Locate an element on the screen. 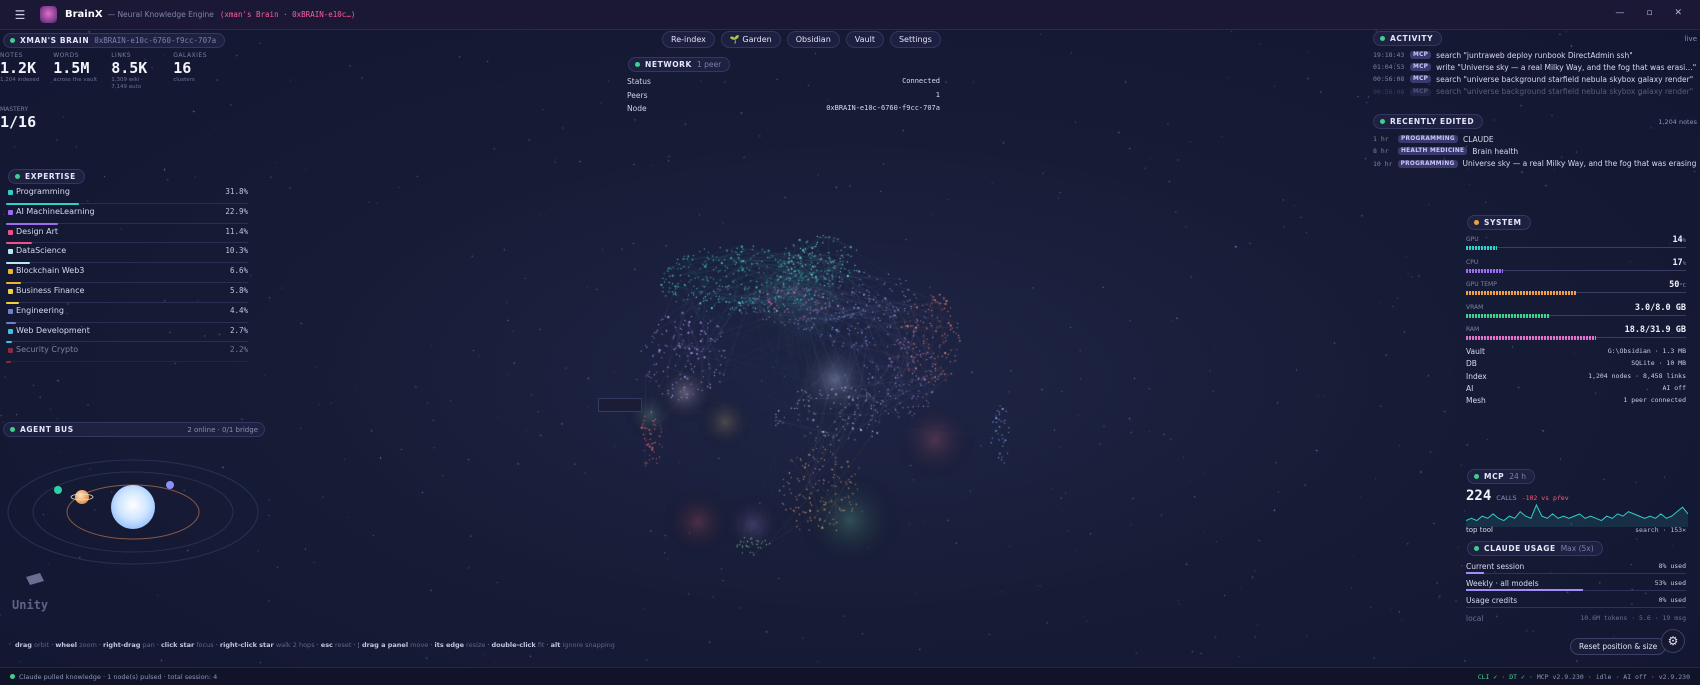 This screenshot has height=685, width=1700. expertise-panel-header: EXPERTISE is located at coordinates (46, 176).